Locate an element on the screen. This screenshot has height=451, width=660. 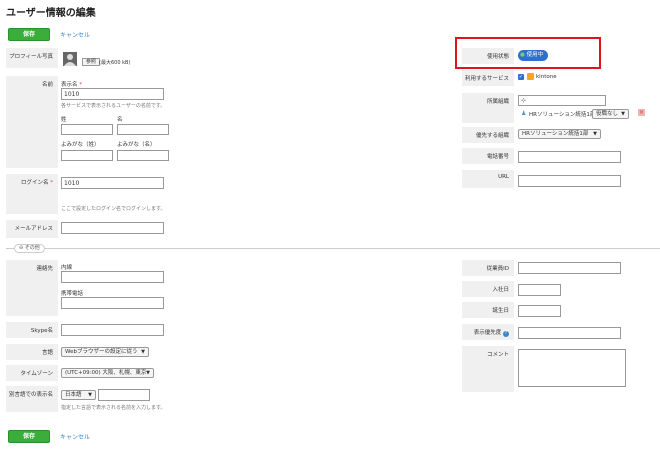
extension-label: 内線 is located at coordinates (67, 268).